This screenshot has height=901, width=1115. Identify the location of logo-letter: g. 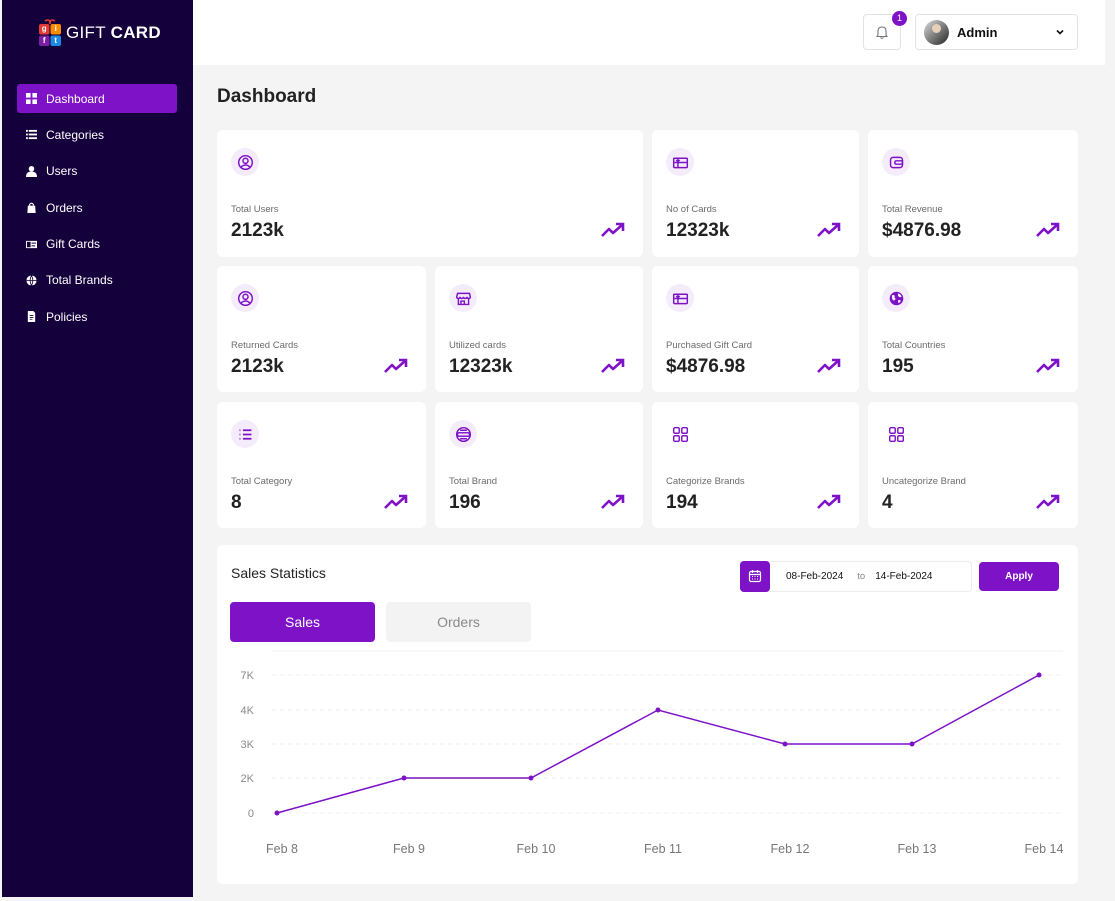
(44, 28).